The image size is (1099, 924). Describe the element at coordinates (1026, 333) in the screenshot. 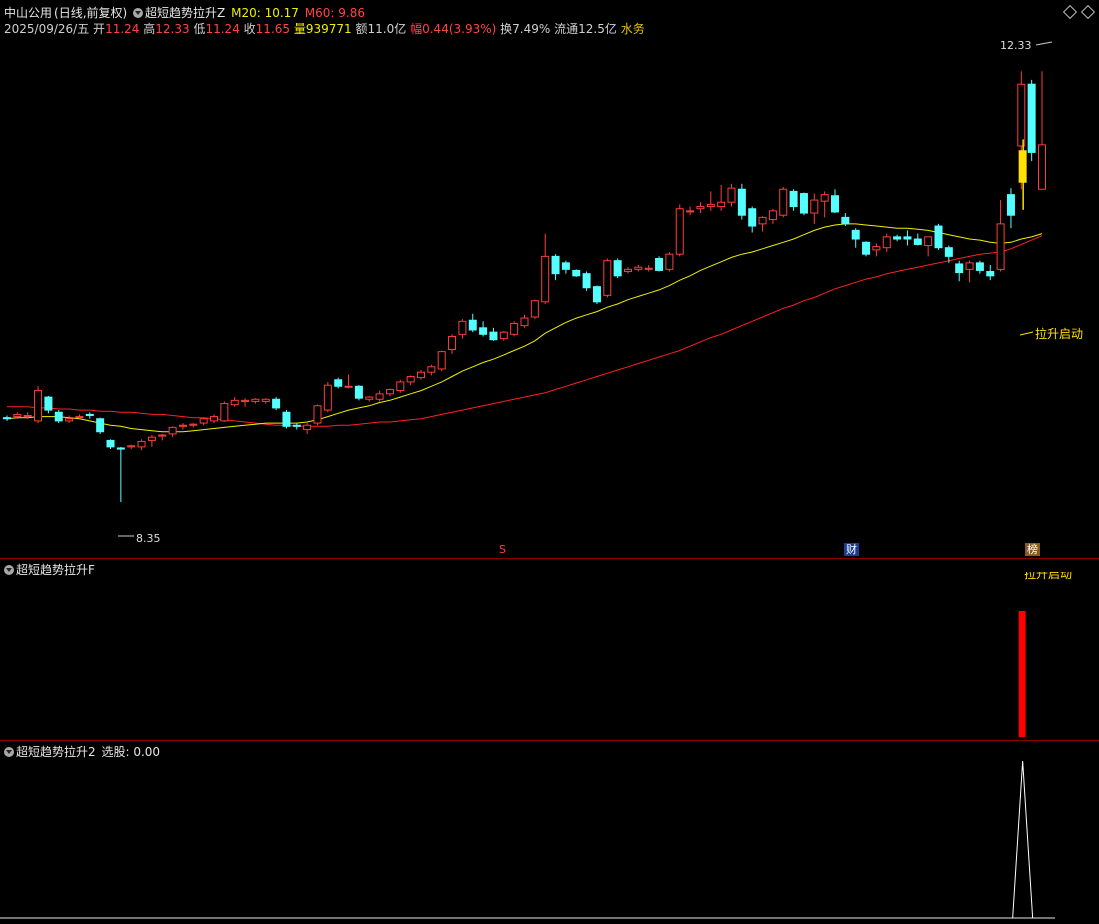

I see `signal-arrow` at that location.